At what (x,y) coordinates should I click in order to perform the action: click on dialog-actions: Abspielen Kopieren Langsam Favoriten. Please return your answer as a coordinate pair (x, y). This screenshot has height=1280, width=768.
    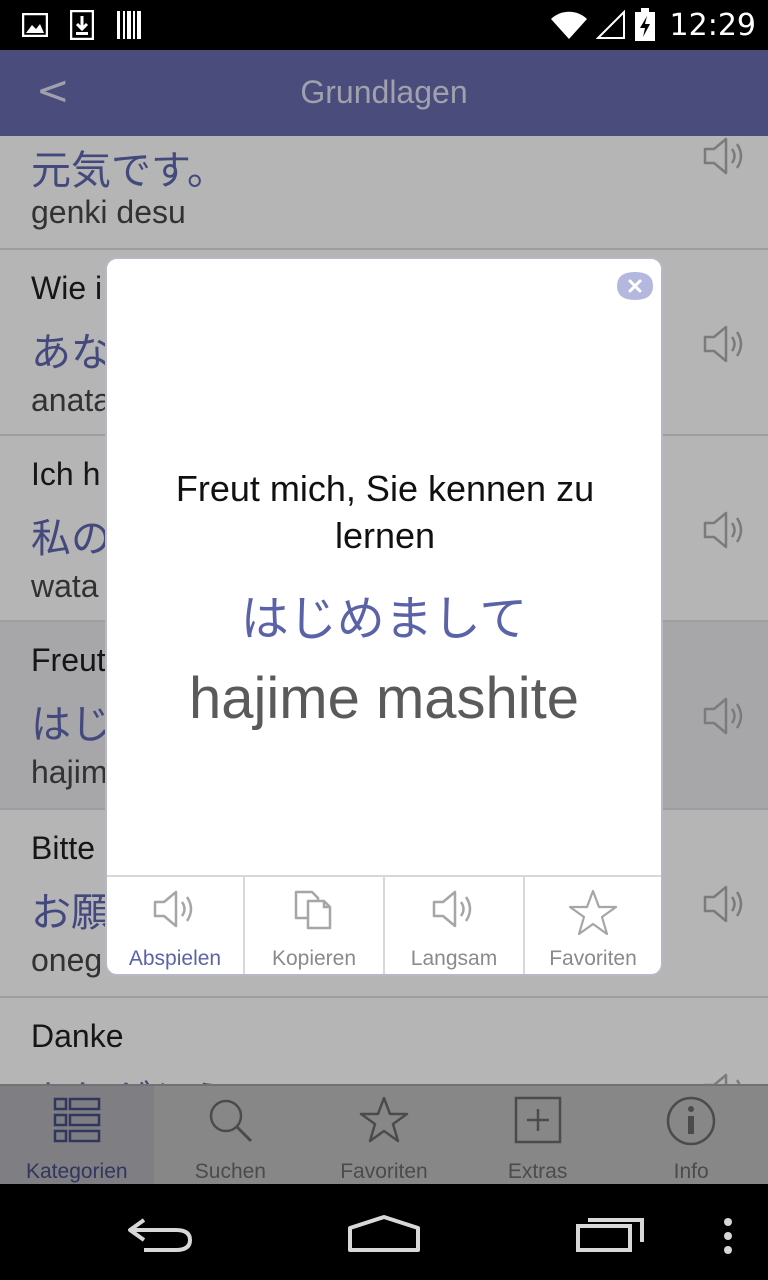
    Looking at the image, I should click on (384, 924).